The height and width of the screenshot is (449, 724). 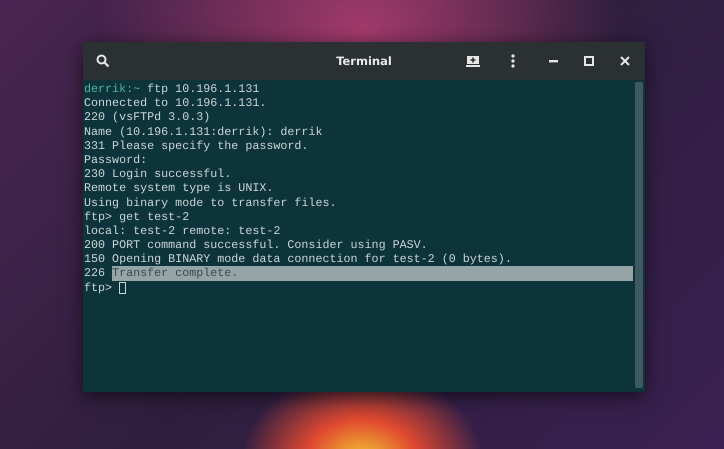 What do you see at coordinates (182, 231) in the screenshot?
I see `output-text: local: test-2 remote: test-2` at bounding box center [182, 231].